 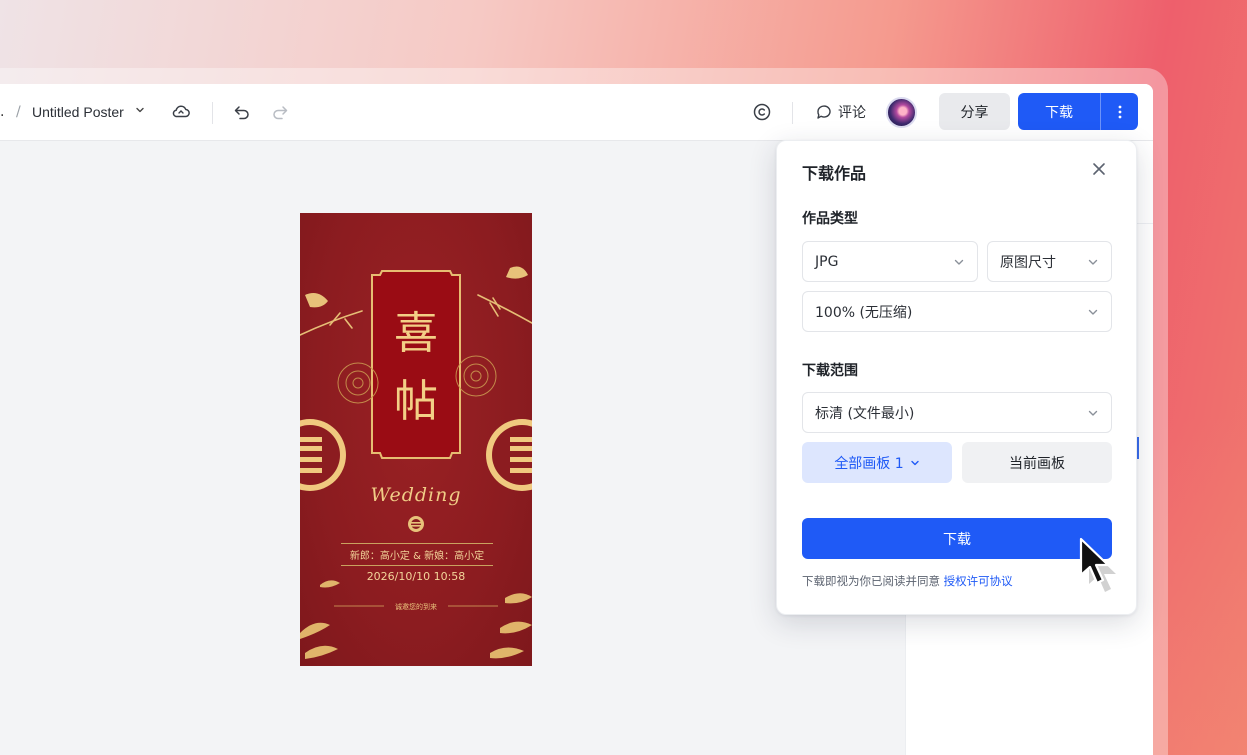 What do you see at coordinates (78, 112) in the screenshot?
I see `document-title: Untitled Poster` at bounding box center [78, 112].